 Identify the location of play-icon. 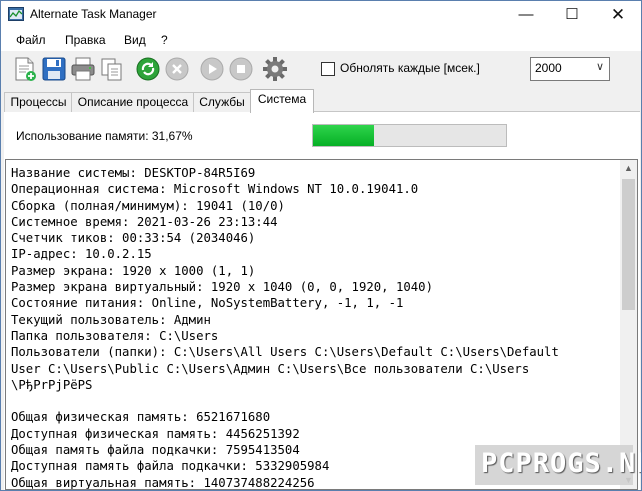
(212, 69).